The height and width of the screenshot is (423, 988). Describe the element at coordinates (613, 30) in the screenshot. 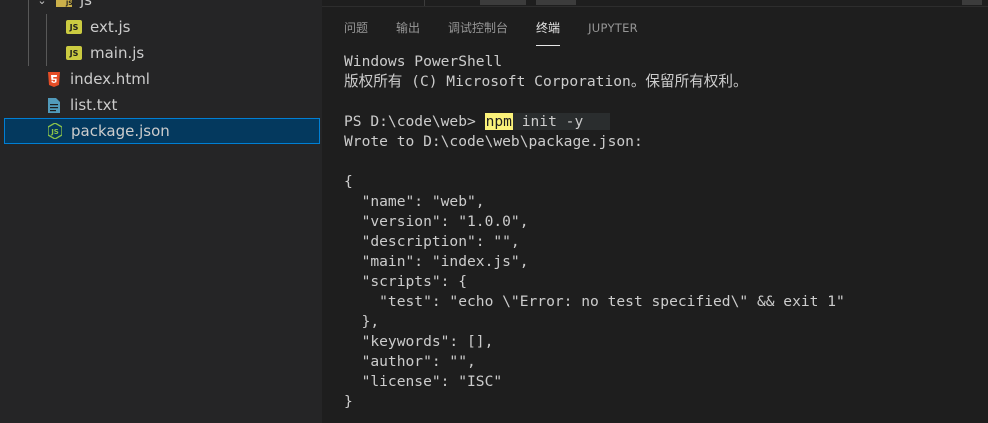

I see `tab-jupyter: JUPYTER` at that location.